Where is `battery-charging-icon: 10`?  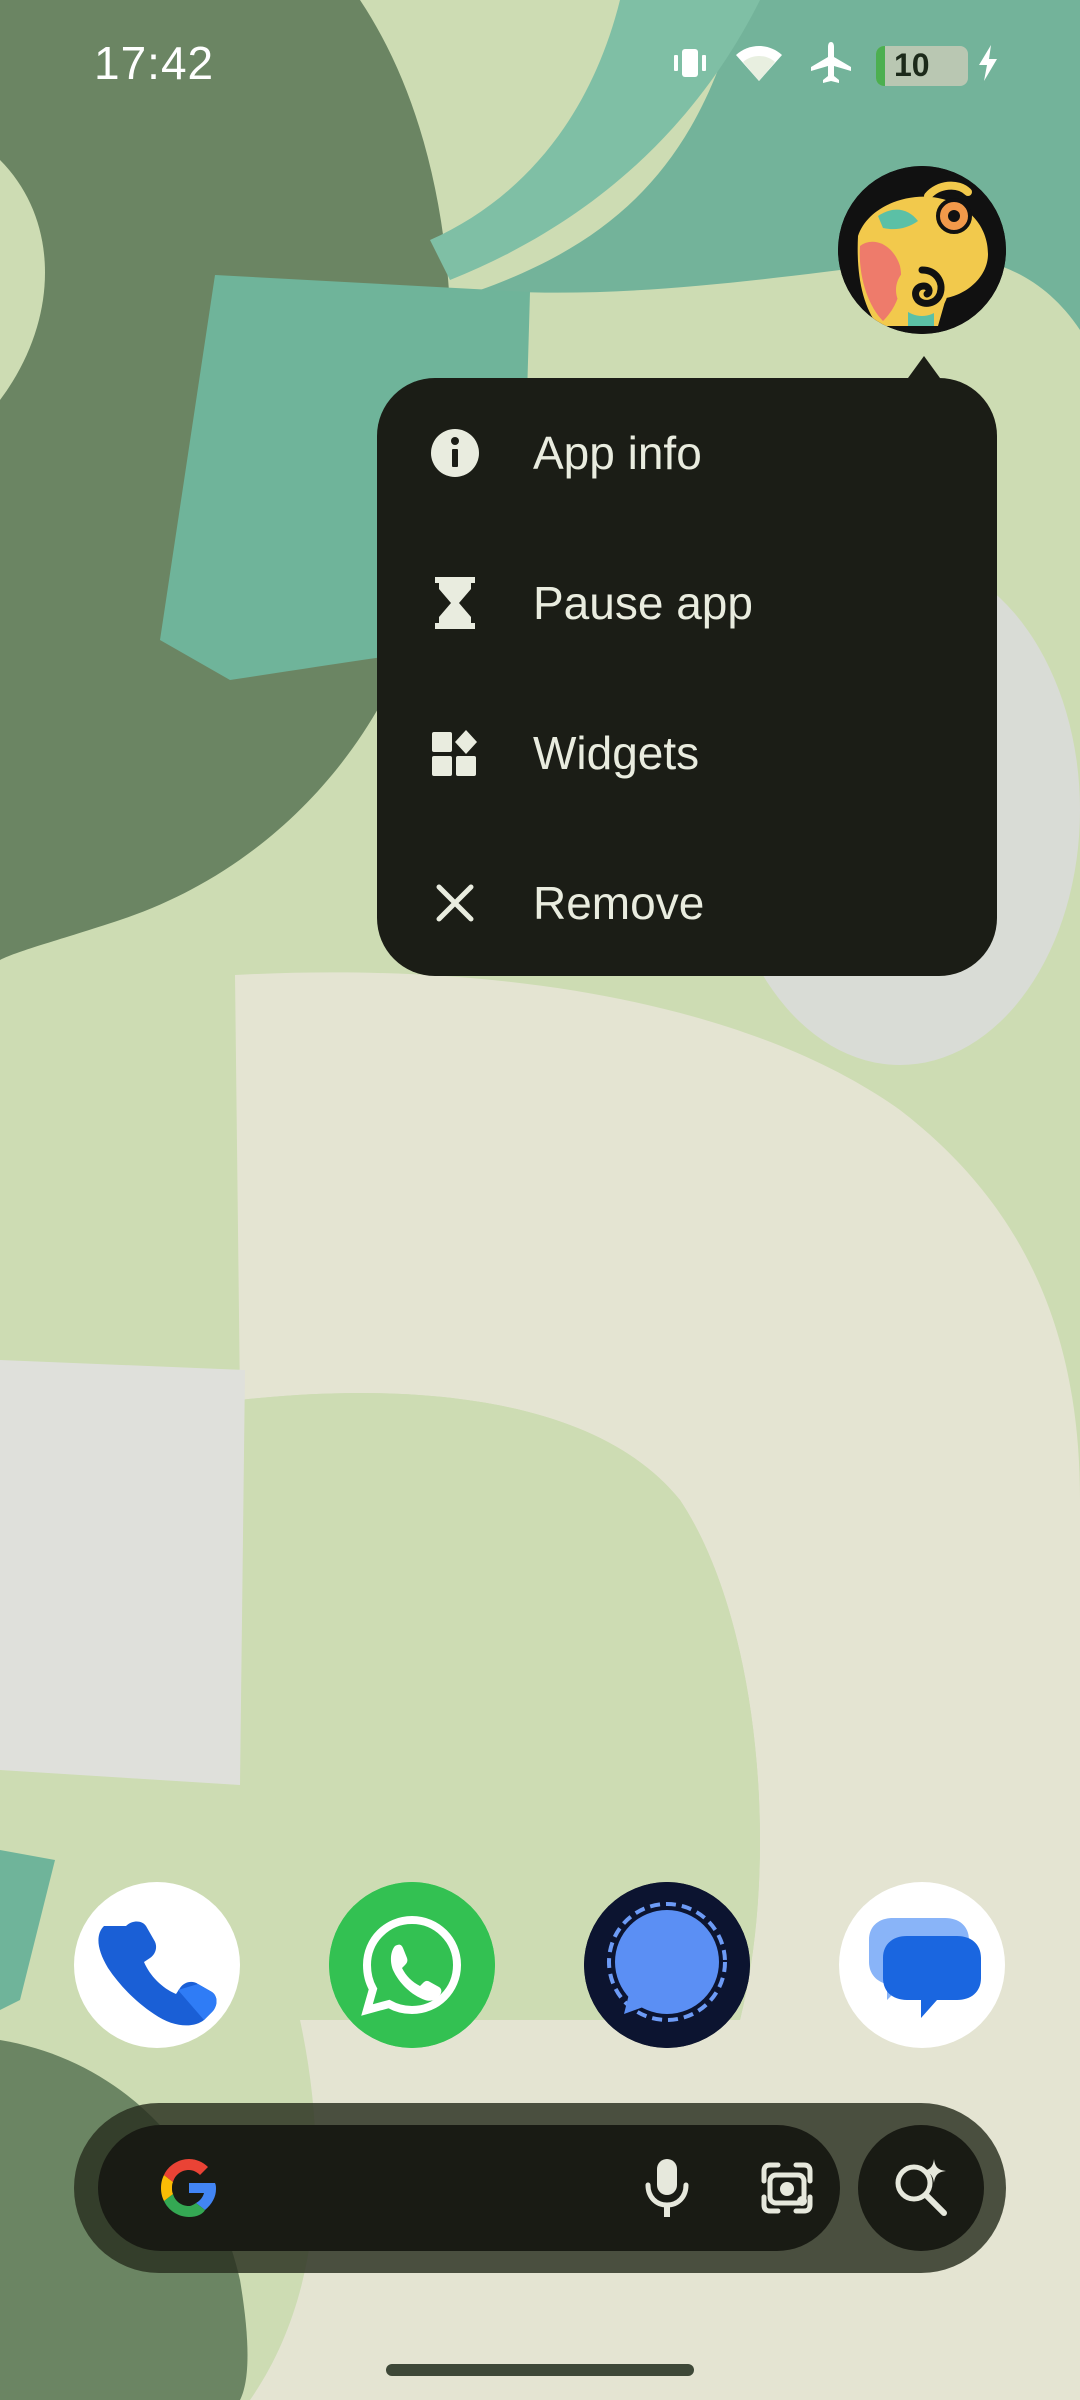
battery-charging-icon: 10 is located at coordinates (922, 65).